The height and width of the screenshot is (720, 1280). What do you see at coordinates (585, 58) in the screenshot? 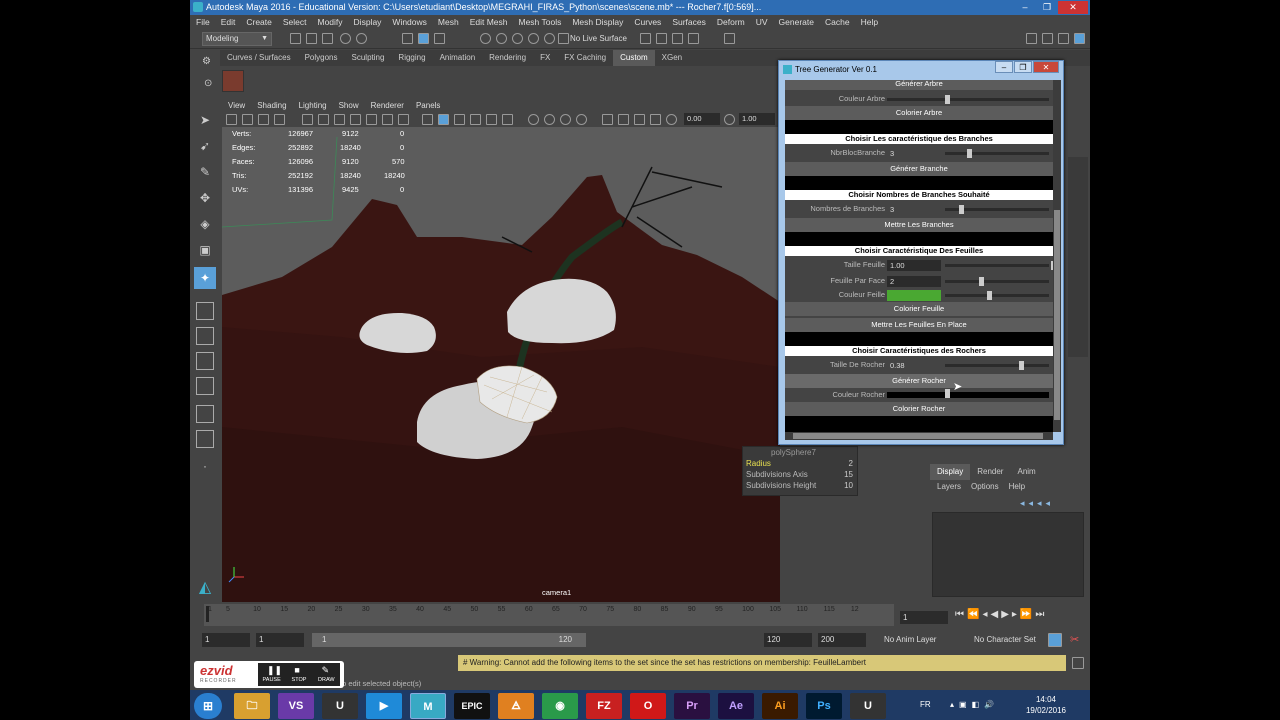
I see `shelf-tab-fx-caching: FX Caching` at bounding box center [585, 58].